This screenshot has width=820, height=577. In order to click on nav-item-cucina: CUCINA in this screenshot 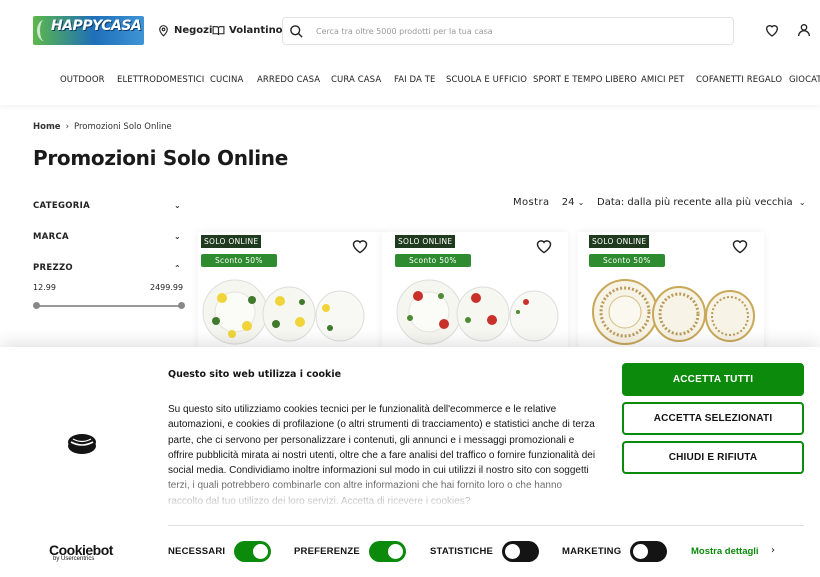, I will do `click(226, 80)`.